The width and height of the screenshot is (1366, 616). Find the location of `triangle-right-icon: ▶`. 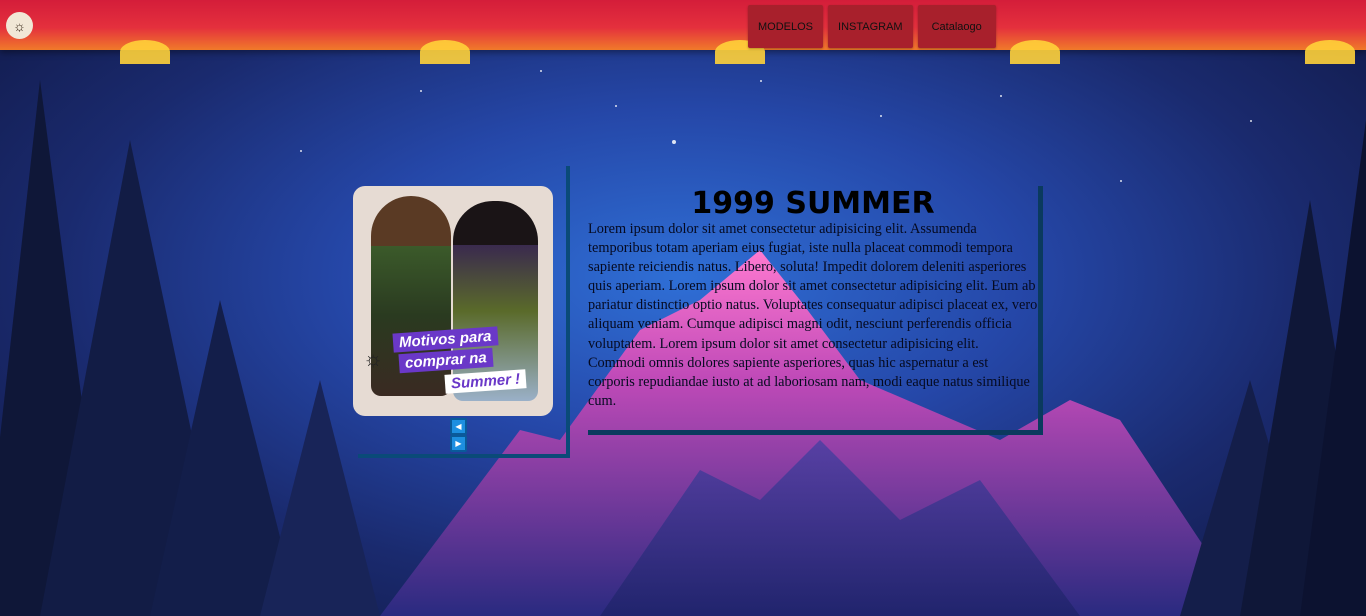

triangle-right-icon: ▶ is located at coordinates (458, 443).